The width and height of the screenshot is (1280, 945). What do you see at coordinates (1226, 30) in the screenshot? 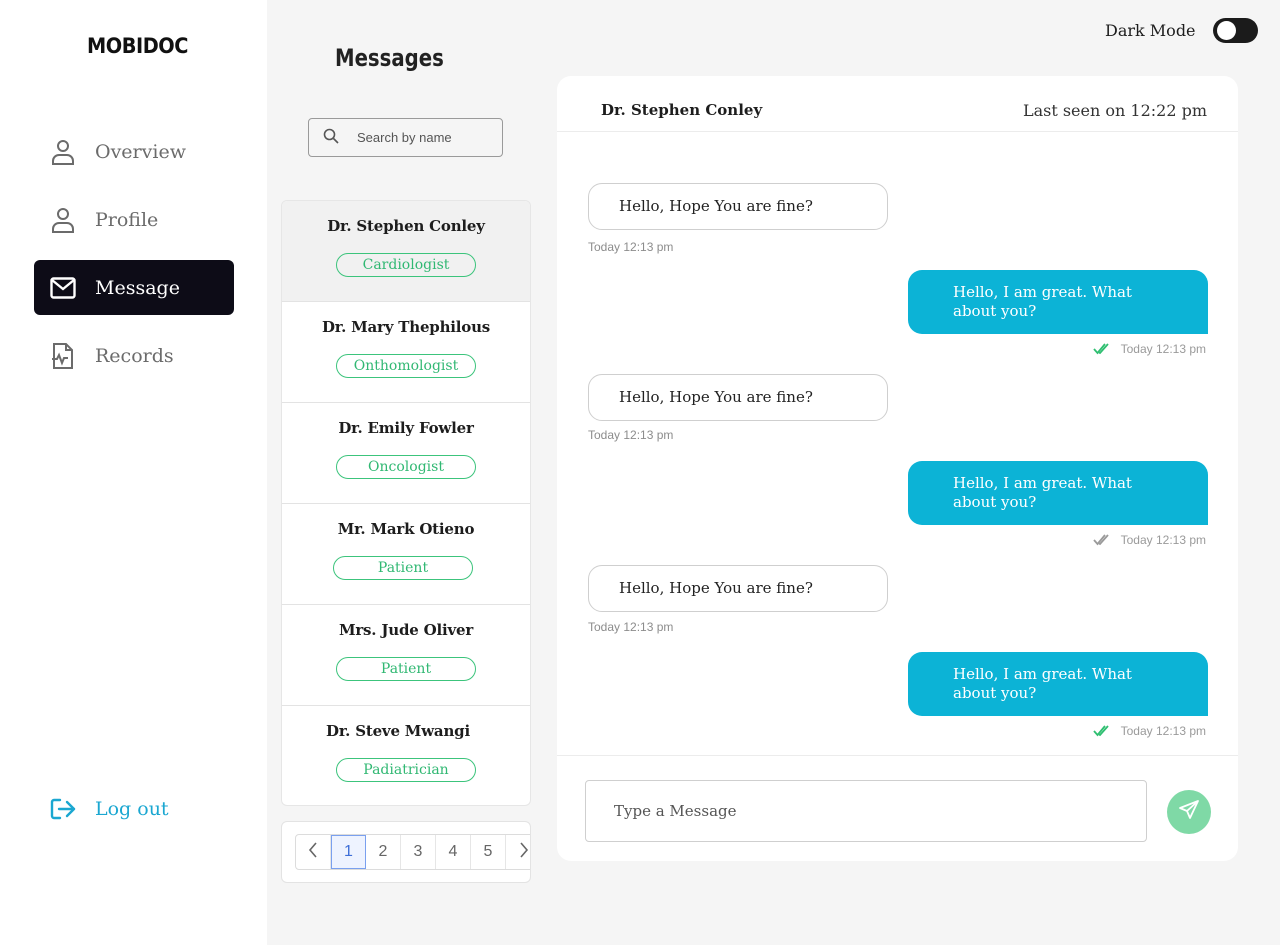
I see `toggle-knob` at bounding box center [1226, 30].